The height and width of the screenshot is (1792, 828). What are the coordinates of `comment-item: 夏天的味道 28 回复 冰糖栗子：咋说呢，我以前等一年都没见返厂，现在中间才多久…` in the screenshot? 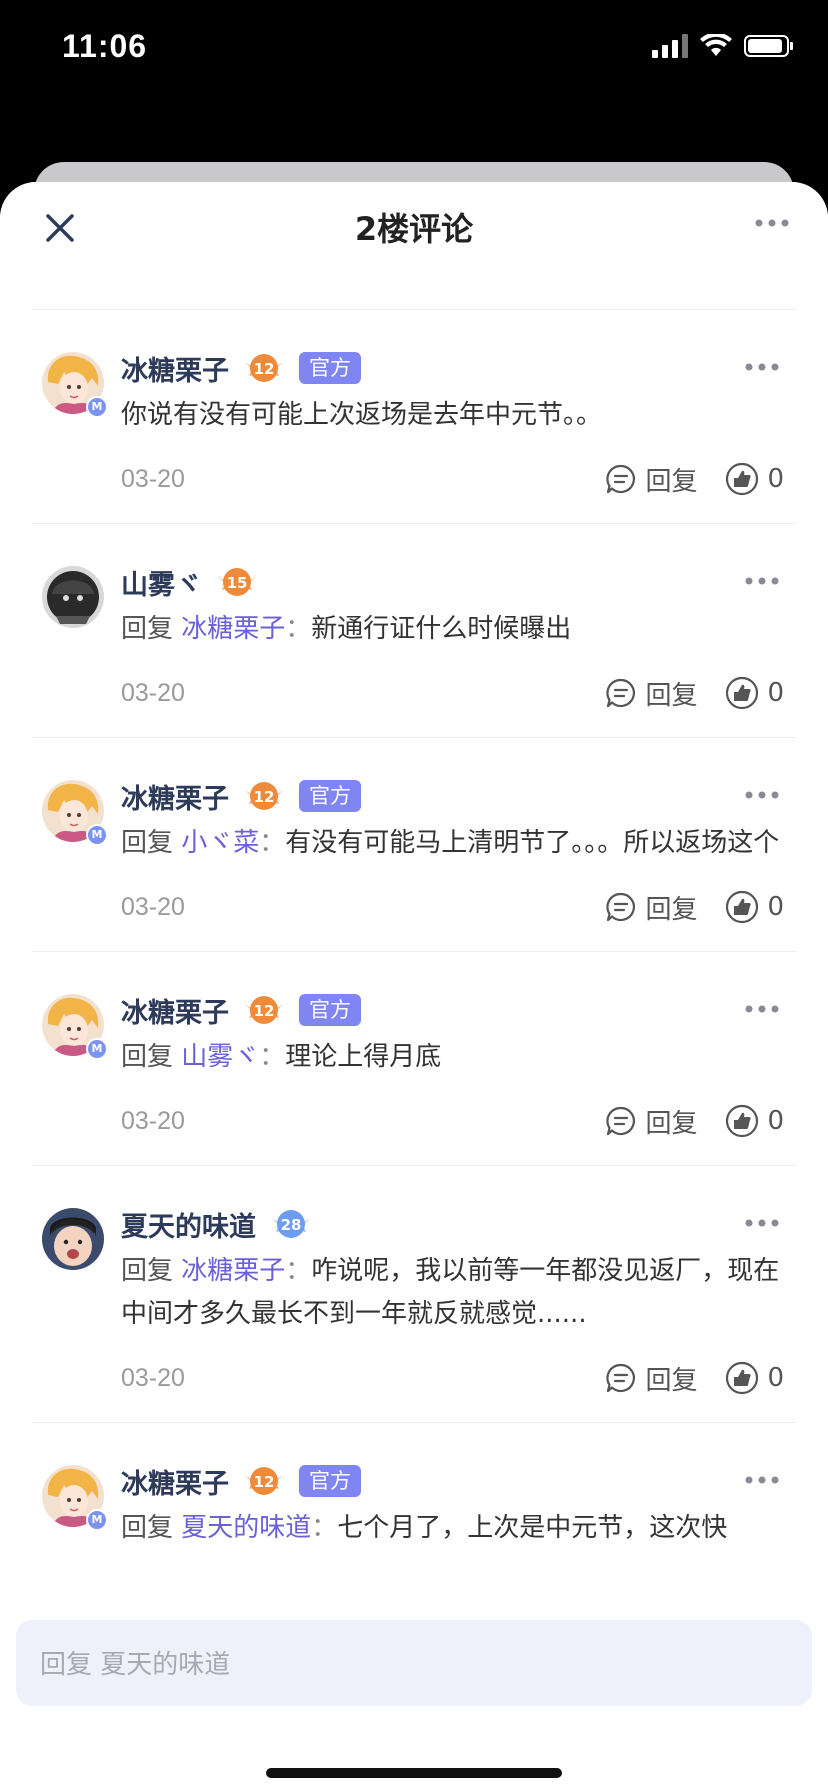 It's located at (414, 1294).